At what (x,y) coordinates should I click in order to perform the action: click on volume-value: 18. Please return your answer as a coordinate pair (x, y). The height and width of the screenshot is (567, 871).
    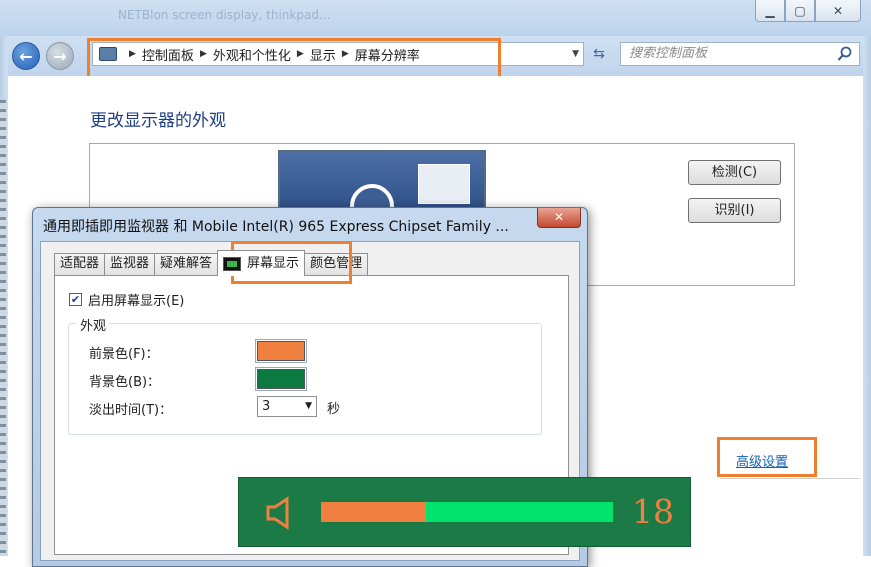
    Looking at the image, I should click on (653, 511).